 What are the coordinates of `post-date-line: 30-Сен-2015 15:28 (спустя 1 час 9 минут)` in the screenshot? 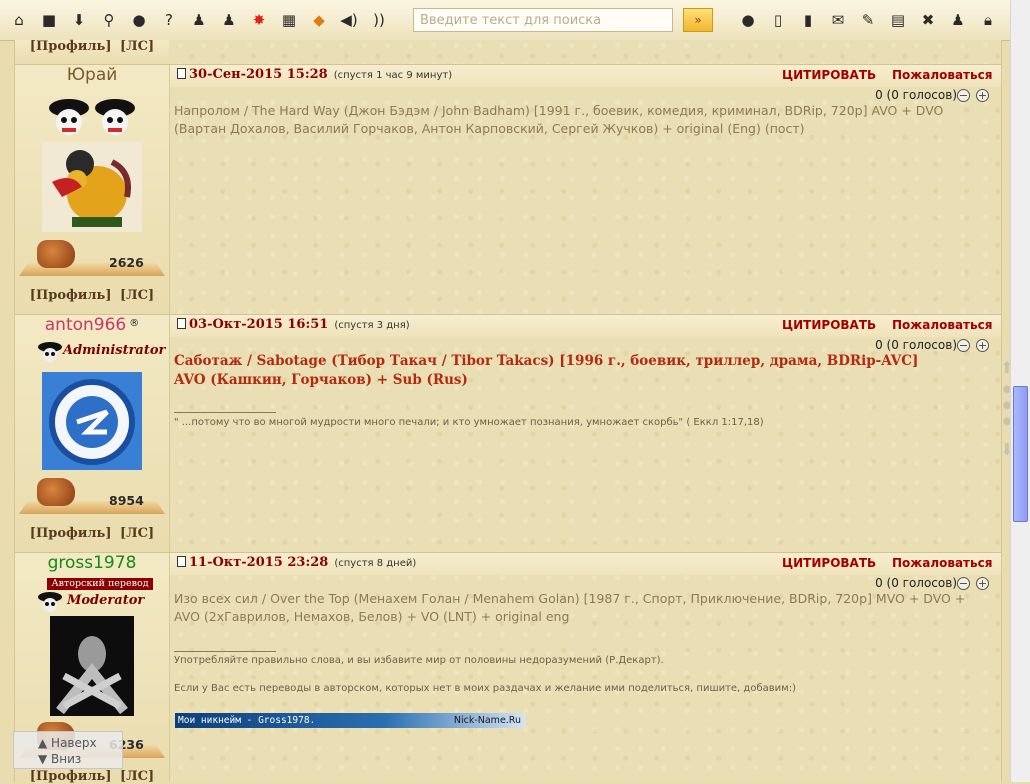 It's located at (314, 74).